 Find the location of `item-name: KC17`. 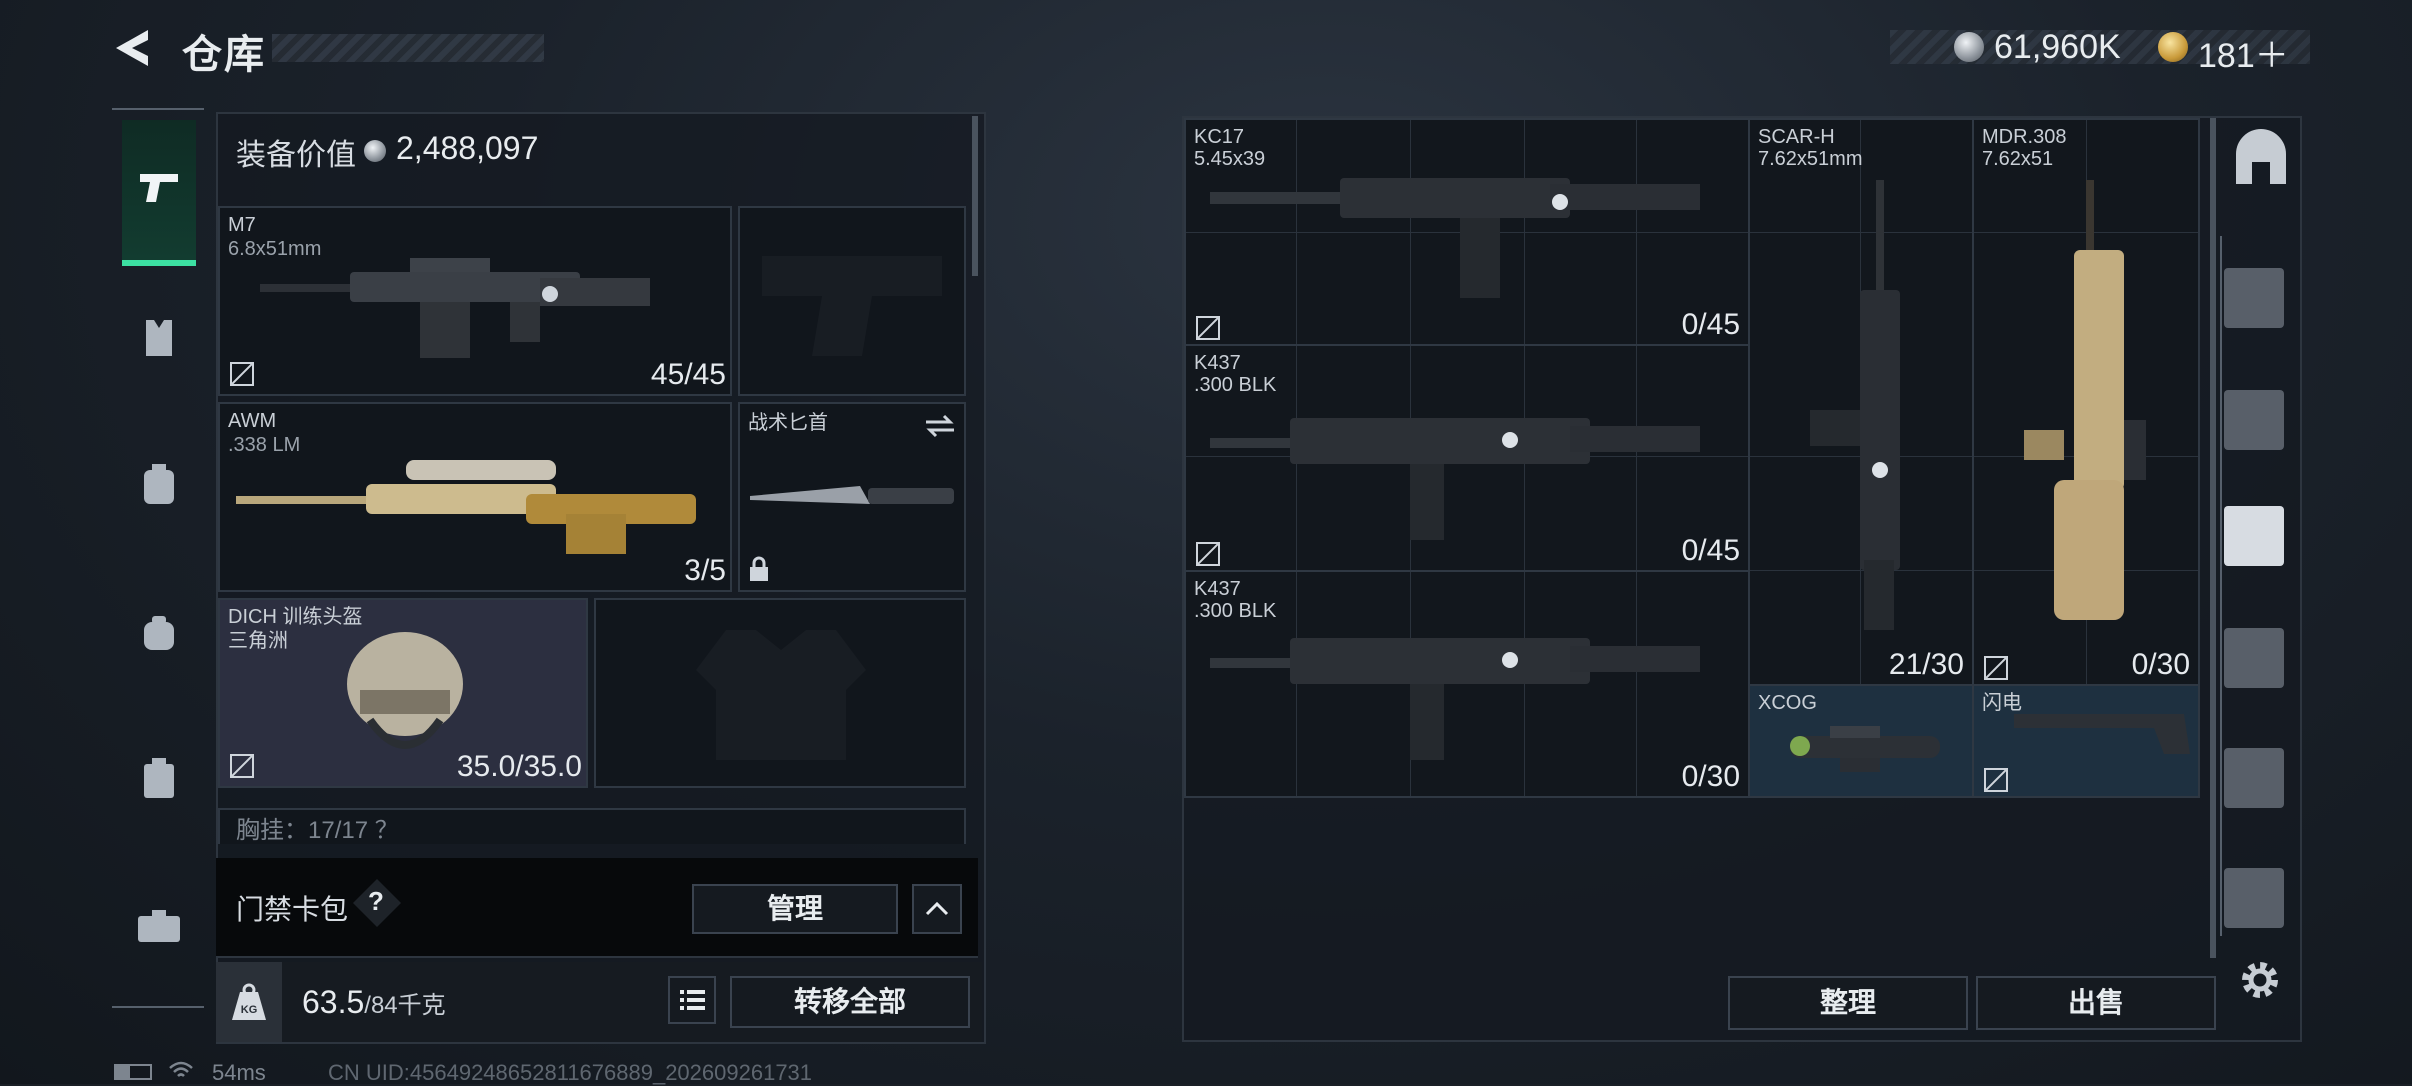

item-name: KC17 is located at coordinates (1219, 137).